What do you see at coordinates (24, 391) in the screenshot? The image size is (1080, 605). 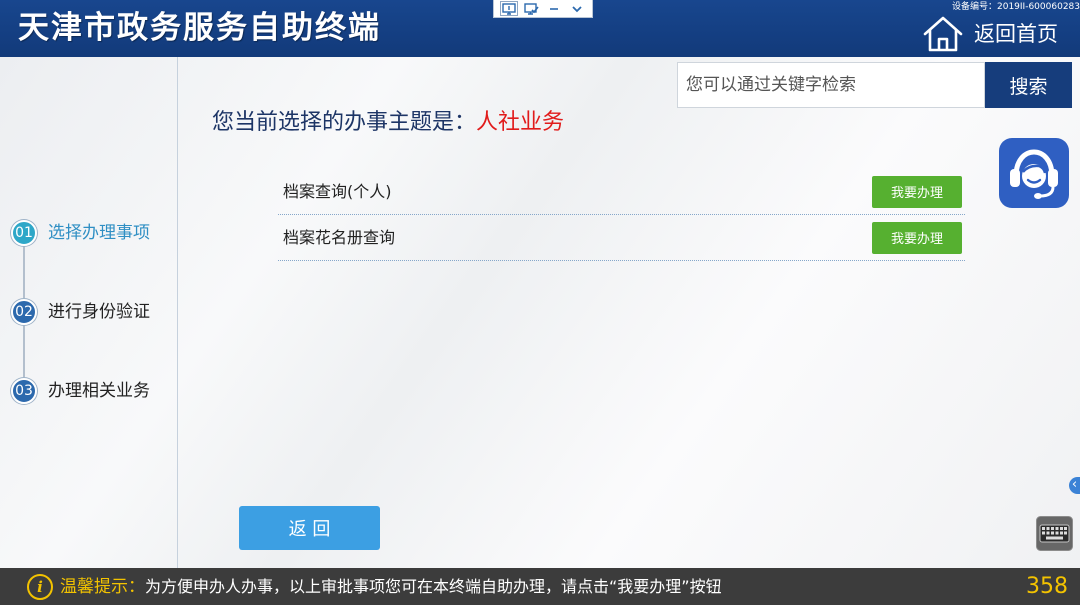 I see `step-number: 03` at bounding box center [24, 391].